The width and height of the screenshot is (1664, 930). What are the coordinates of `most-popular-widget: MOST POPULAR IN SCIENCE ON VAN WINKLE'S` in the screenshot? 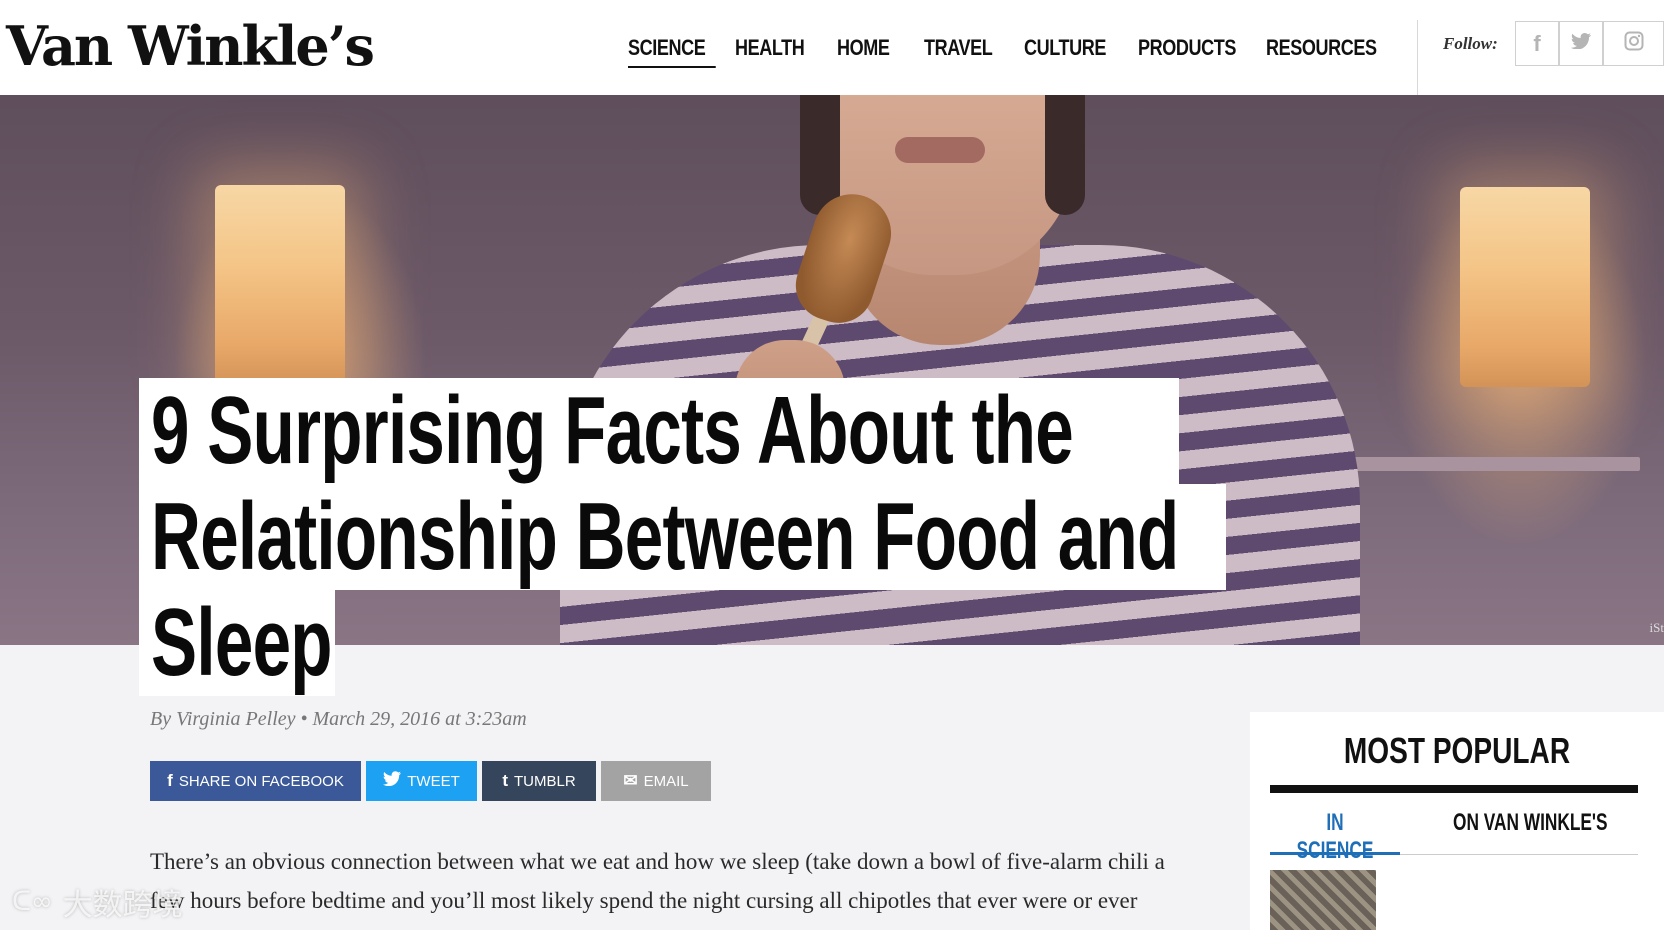 It's located at (1457, 821).